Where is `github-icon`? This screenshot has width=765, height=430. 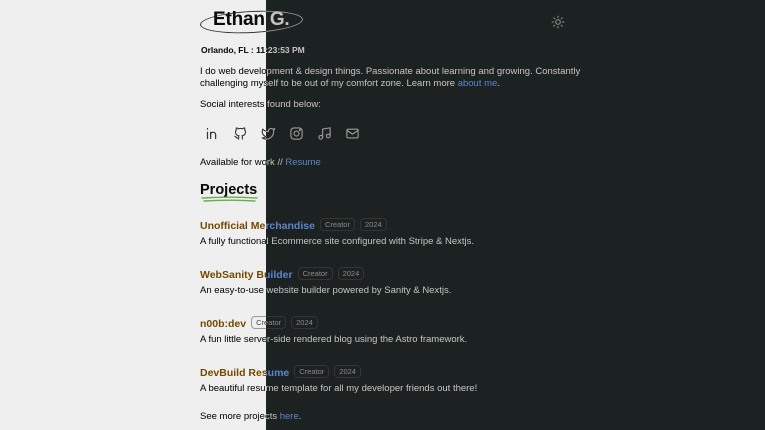
github-icon is located at coordinates (240, 133).